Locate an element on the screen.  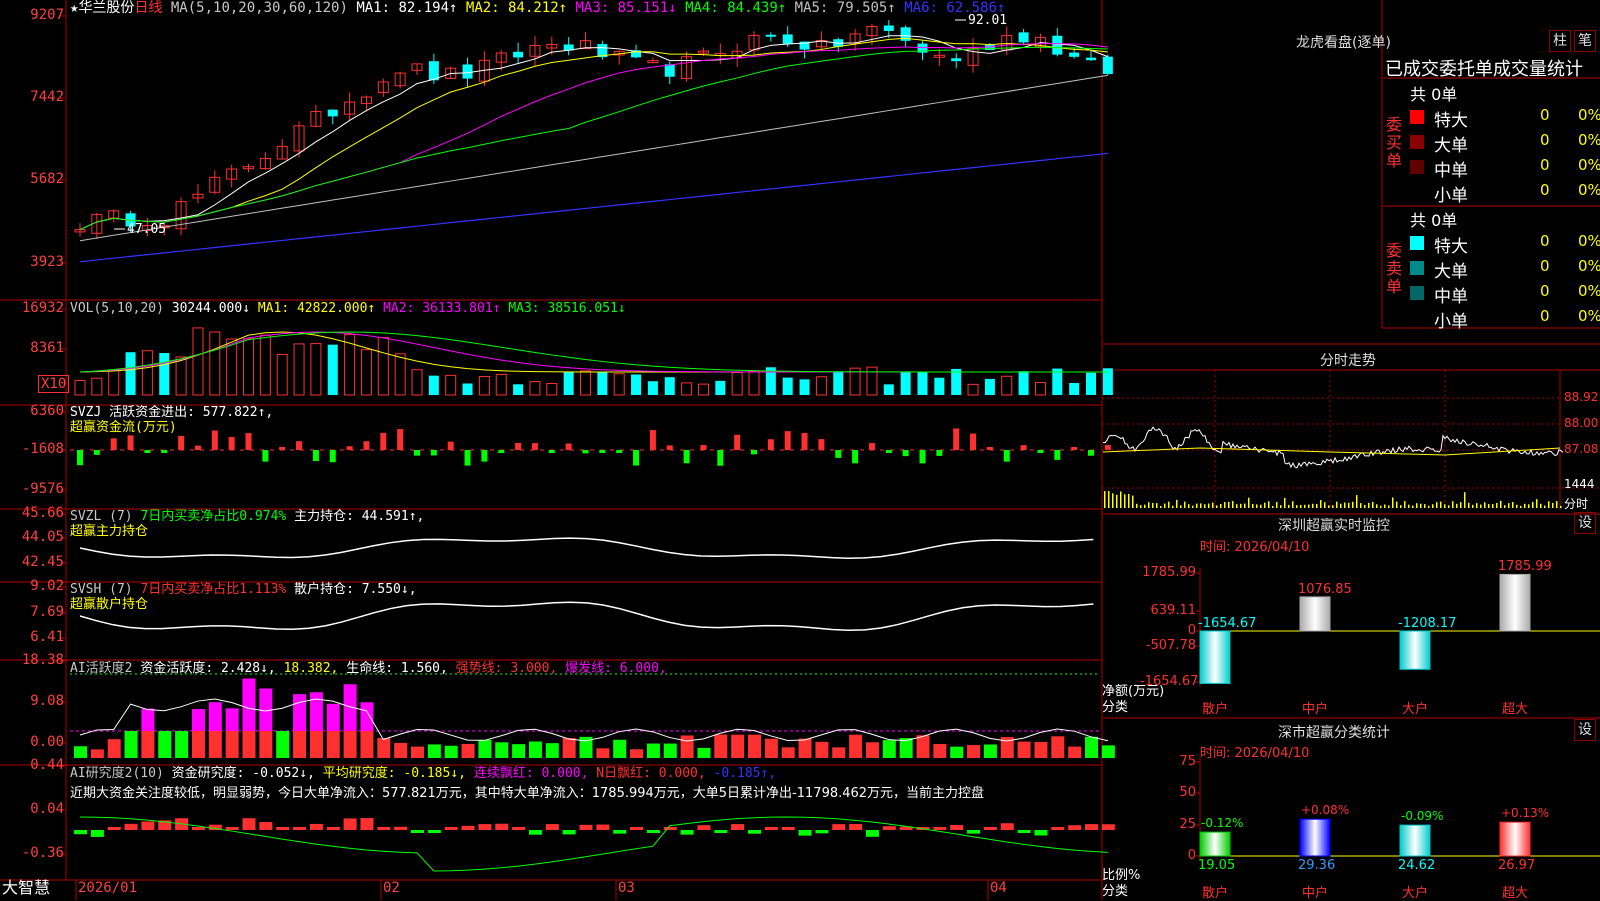
ai1-tick-label: 18.38 is located at coordinates (42, 660).